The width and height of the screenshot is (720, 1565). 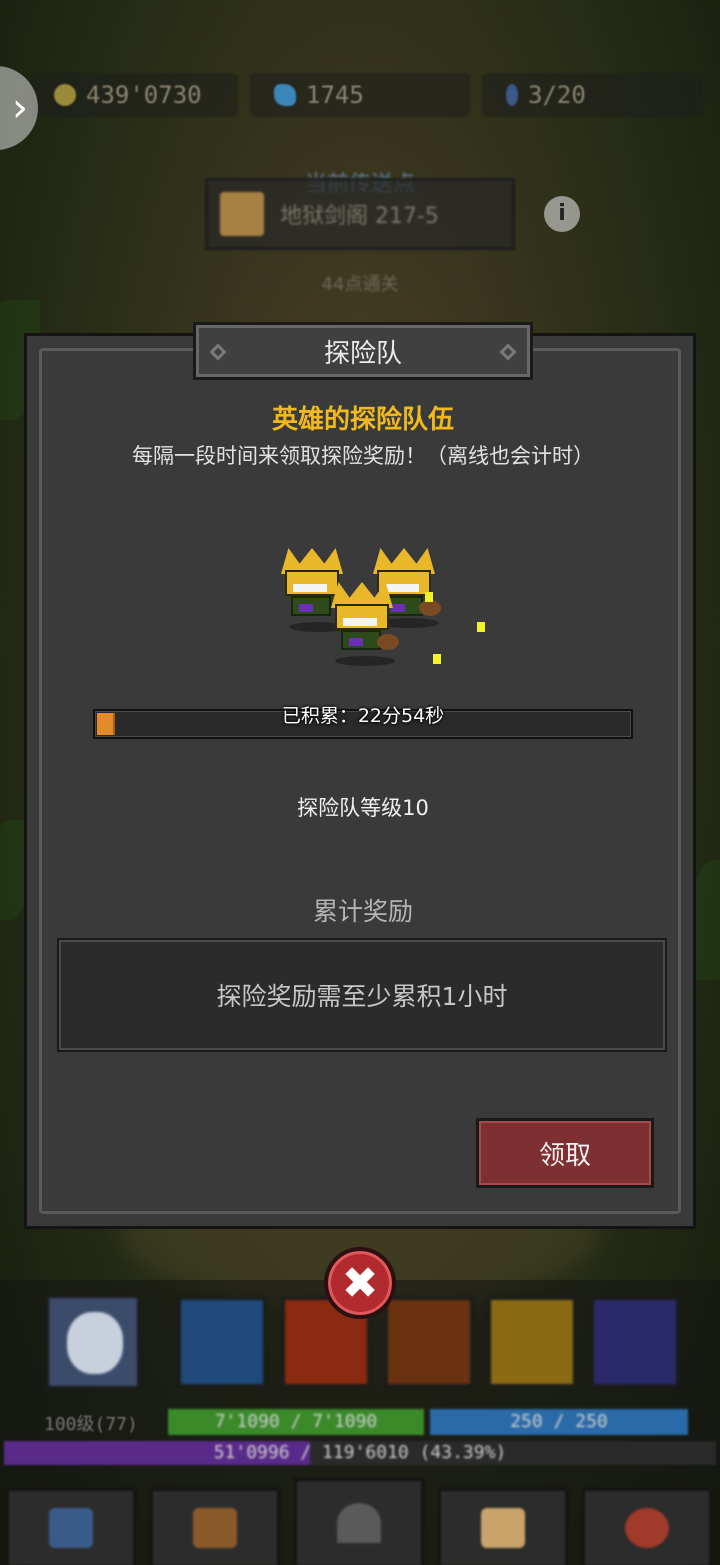 What do you see at coordinates (365, 661) in the screenshot?
I see `sprite-shadow` at bounding box center [365, 661].